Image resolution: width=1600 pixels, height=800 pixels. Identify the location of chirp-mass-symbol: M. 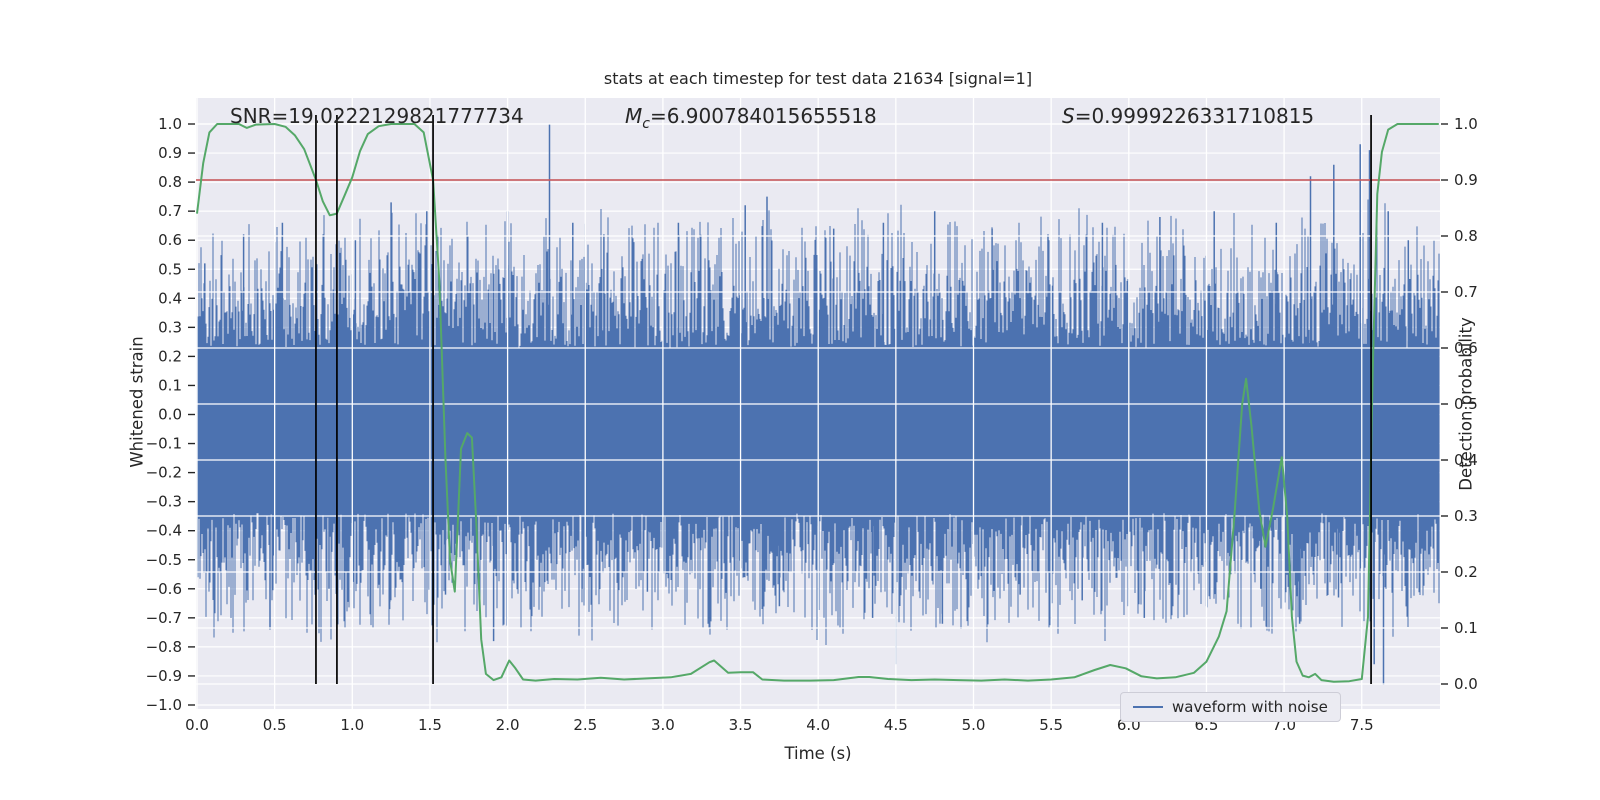
(634, 116).